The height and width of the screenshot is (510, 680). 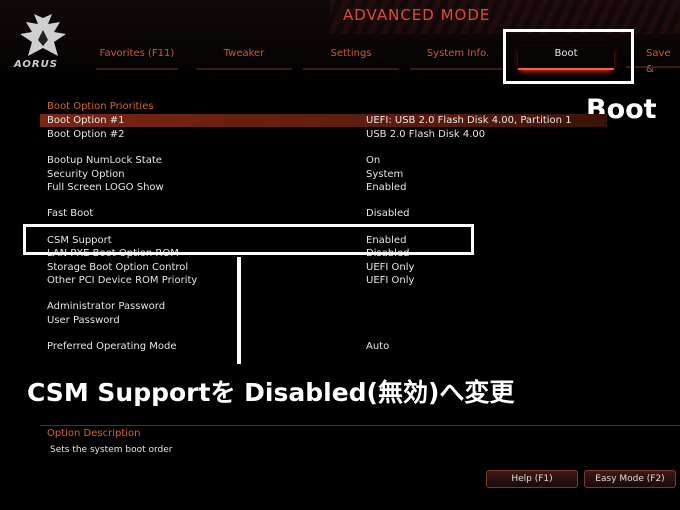 What do you see at coordinates (239, 310) in the screenshot?
I see `annotation-connector-line` at bounding box center [239, 310].